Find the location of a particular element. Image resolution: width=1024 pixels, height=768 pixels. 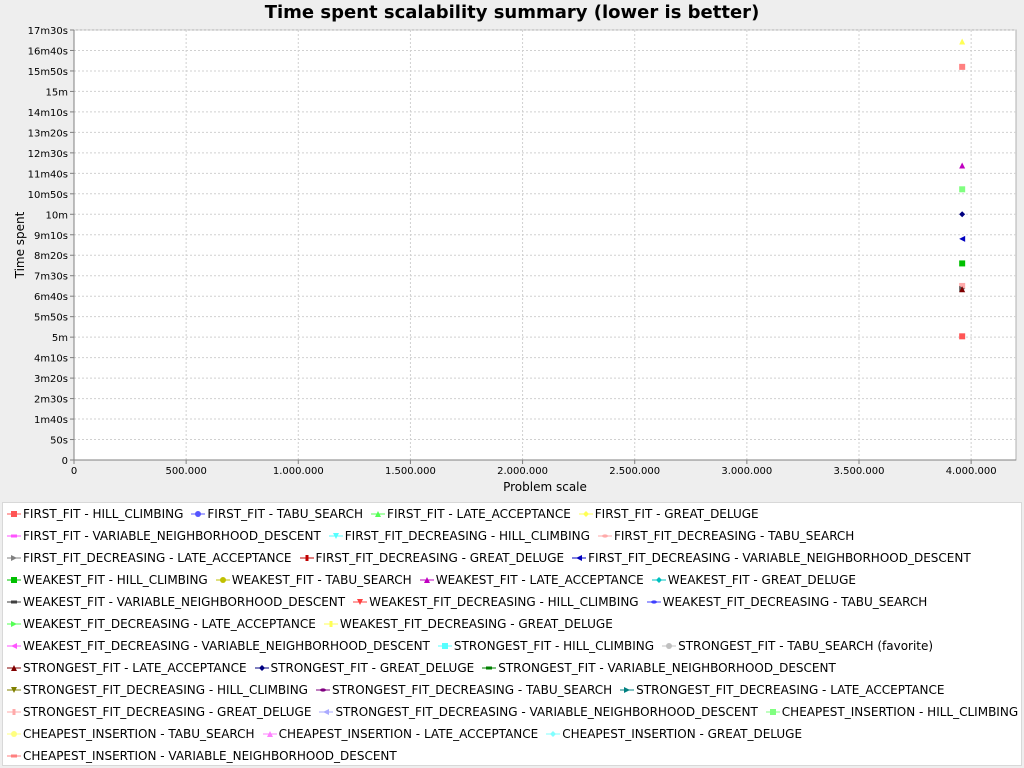

legend-label: FIRST_FIT - GREAT_DELUGE is located at coordinates (676, 514).